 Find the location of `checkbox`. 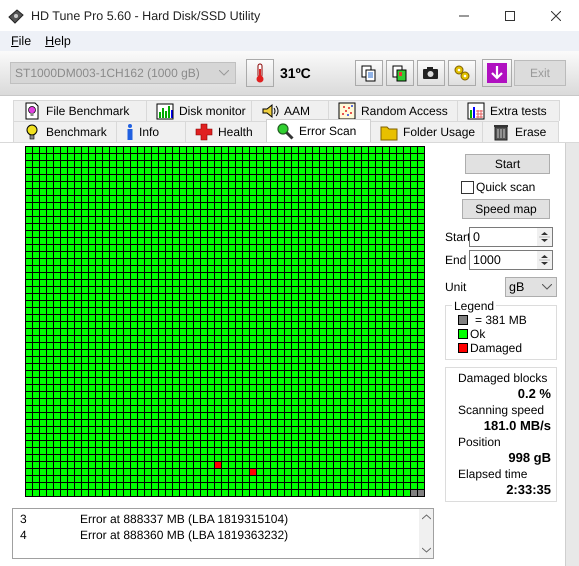

checkbox is located at coordinates (467, 187).